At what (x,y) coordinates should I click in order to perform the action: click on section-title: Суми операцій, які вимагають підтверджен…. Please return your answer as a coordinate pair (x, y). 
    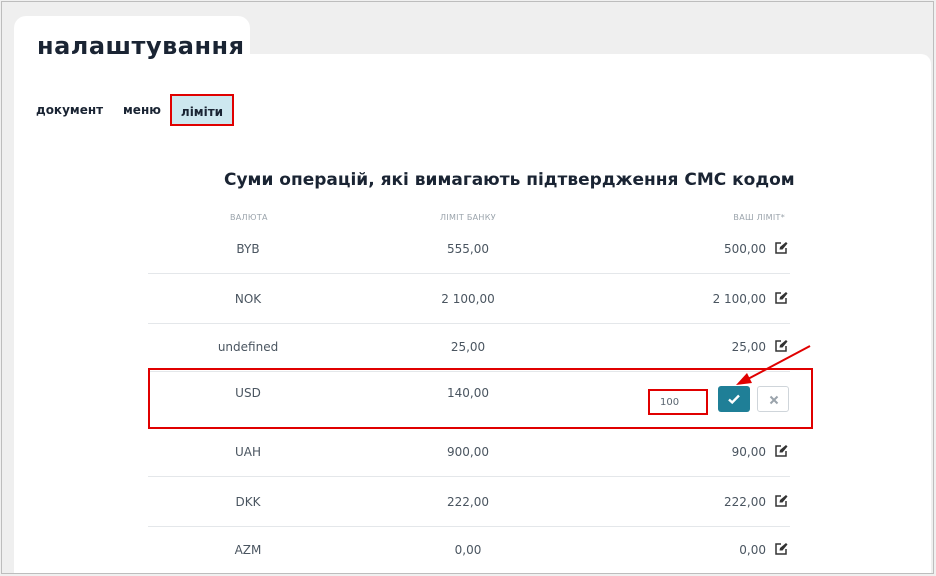
    Looking at the image, I should click on (509, 180).